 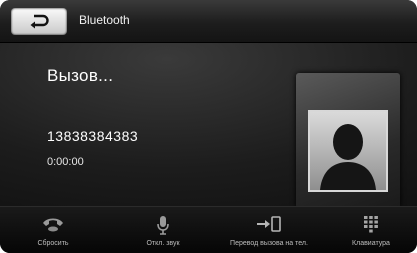 What do you see at coordinates (93, 136) in the screenshot?
I see `phone-number: 13838384383` at bounding box center [93, 136].